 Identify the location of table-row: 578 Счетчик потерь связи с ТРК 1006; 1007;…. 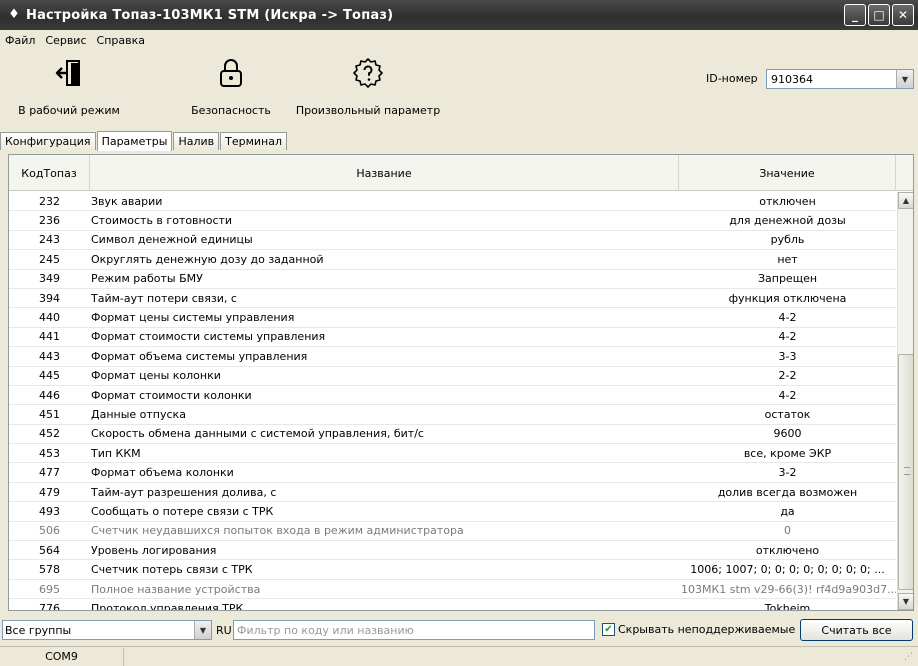
(452, 570).